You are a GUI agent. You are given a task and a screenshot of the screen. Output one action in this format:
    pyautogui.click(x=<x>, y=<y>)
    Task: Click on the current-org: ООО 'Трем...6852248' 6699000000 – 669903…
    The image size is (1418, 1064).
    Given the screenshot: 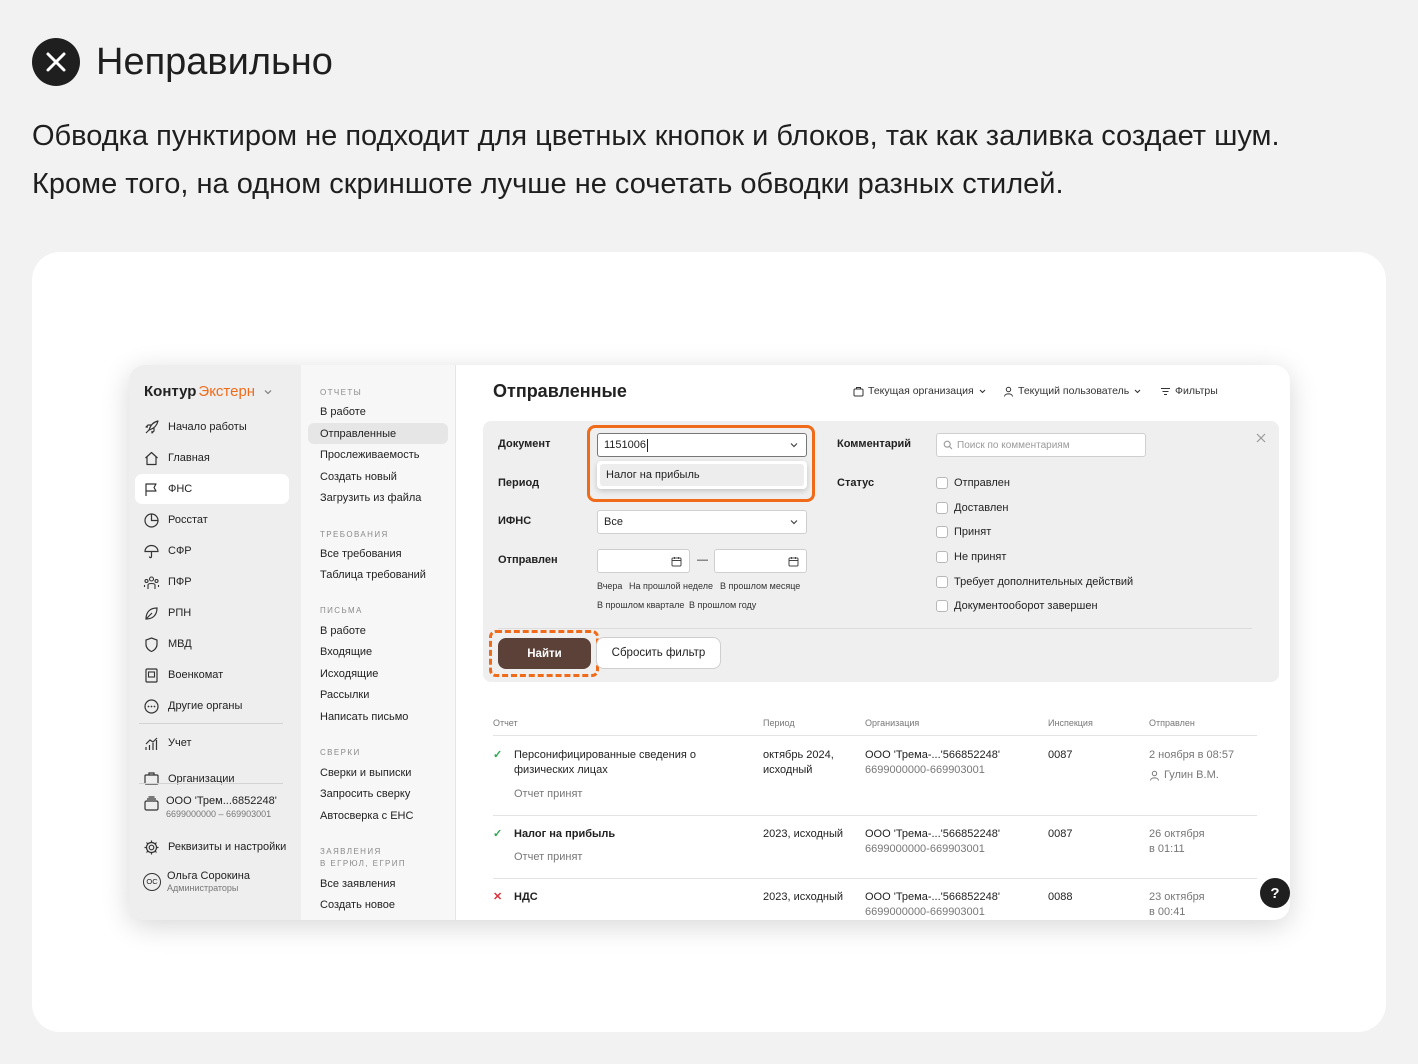 What is the action you would take?
    pyautogui.click(x=210, y=807)
    